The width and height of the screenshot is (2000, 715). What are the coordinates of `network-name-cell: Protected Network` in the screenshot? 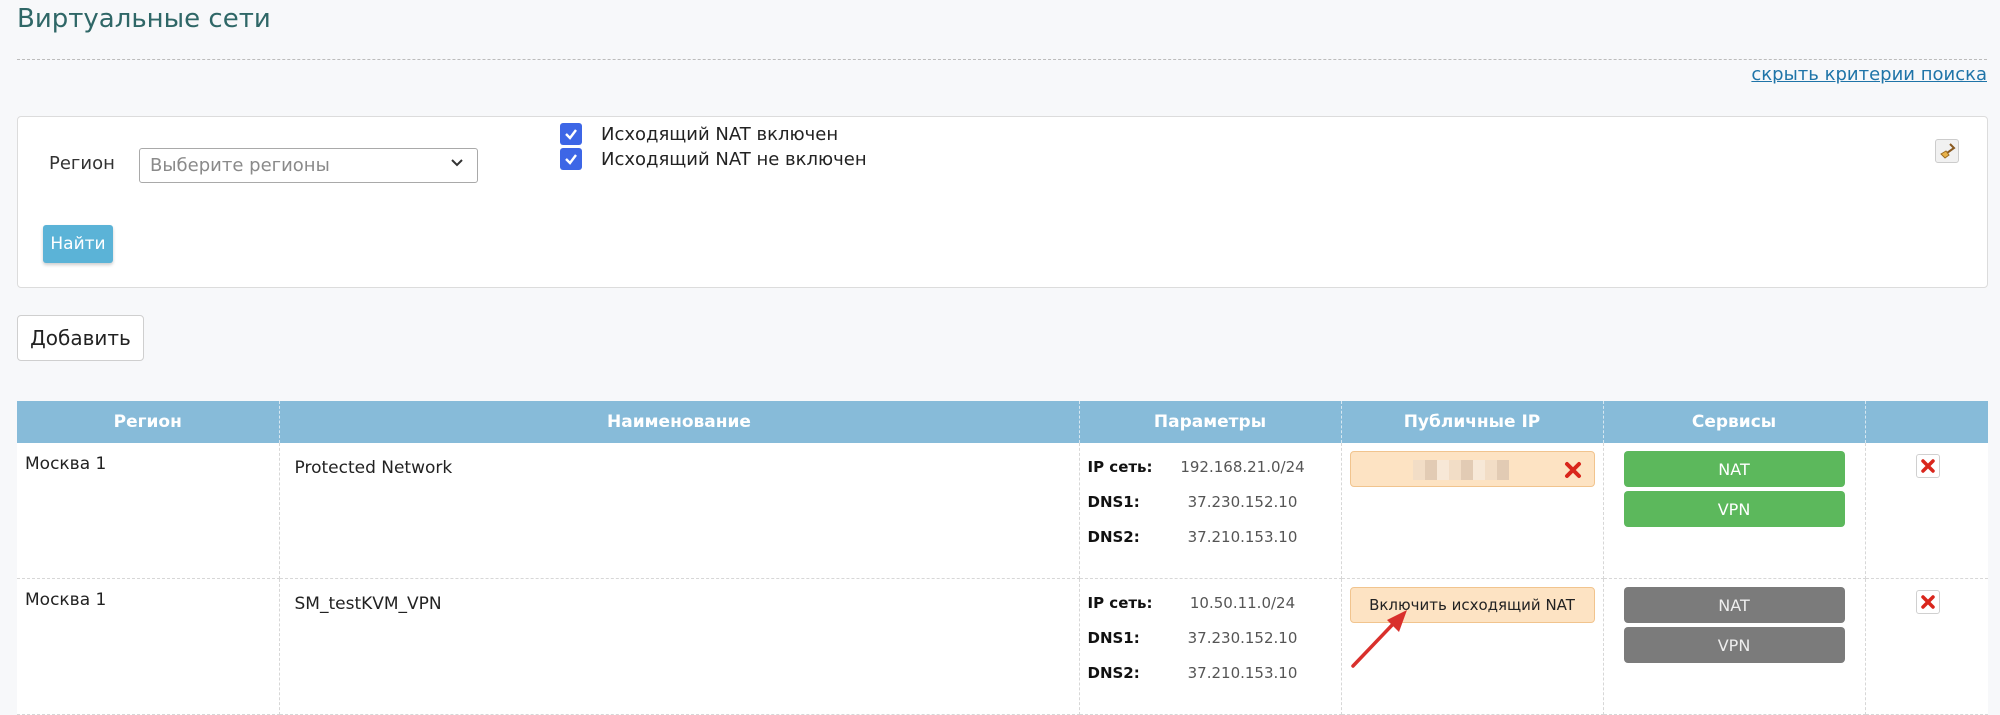 It's located at (679, 511).